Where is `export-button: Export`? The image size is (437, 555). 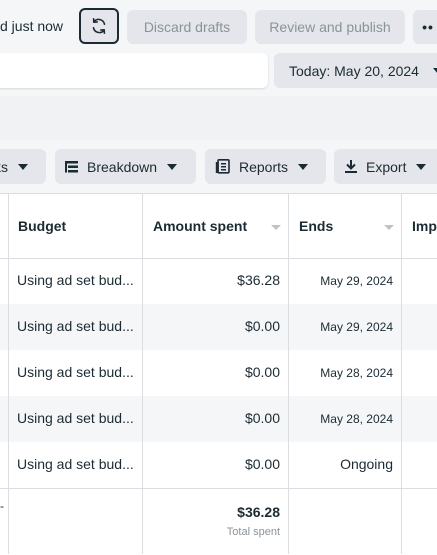 export-button: Export is located at coordinates (385, 166).